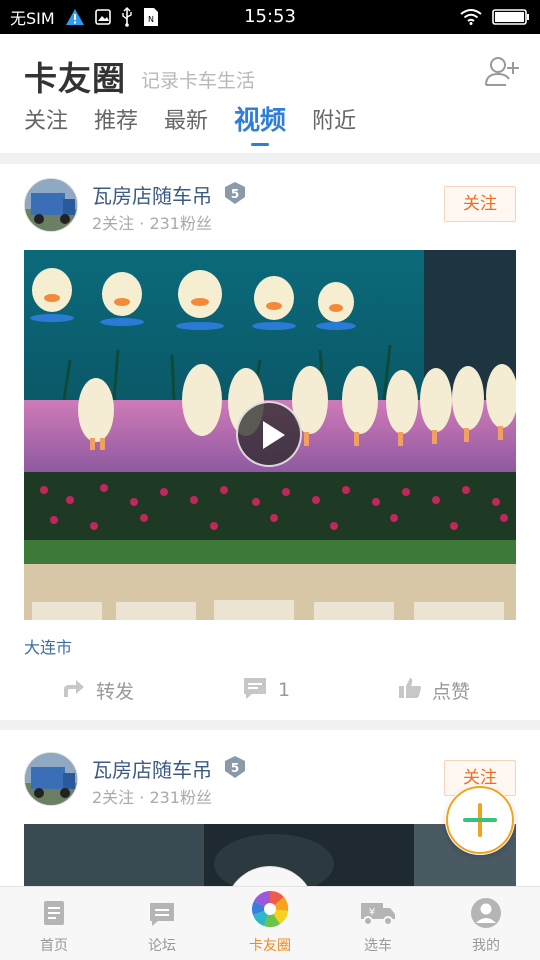  Describe the element at coordinates (486, 946) in the screenshot. I see `nav-profile-label: 我的` at that location.